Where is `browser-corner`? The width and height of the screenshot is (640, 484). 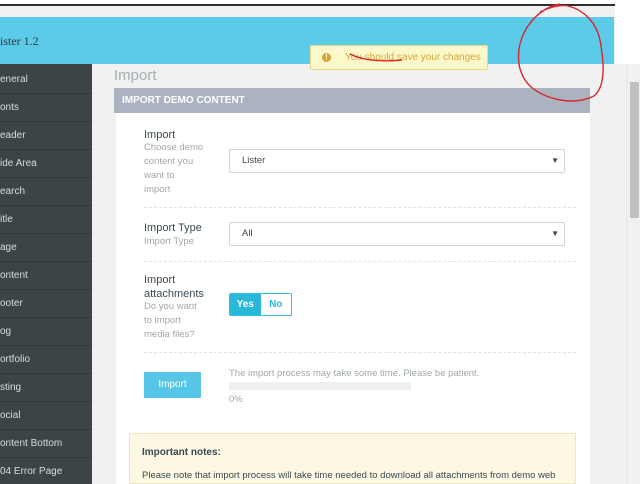 browser-corner is located at coordinates (627, 32).